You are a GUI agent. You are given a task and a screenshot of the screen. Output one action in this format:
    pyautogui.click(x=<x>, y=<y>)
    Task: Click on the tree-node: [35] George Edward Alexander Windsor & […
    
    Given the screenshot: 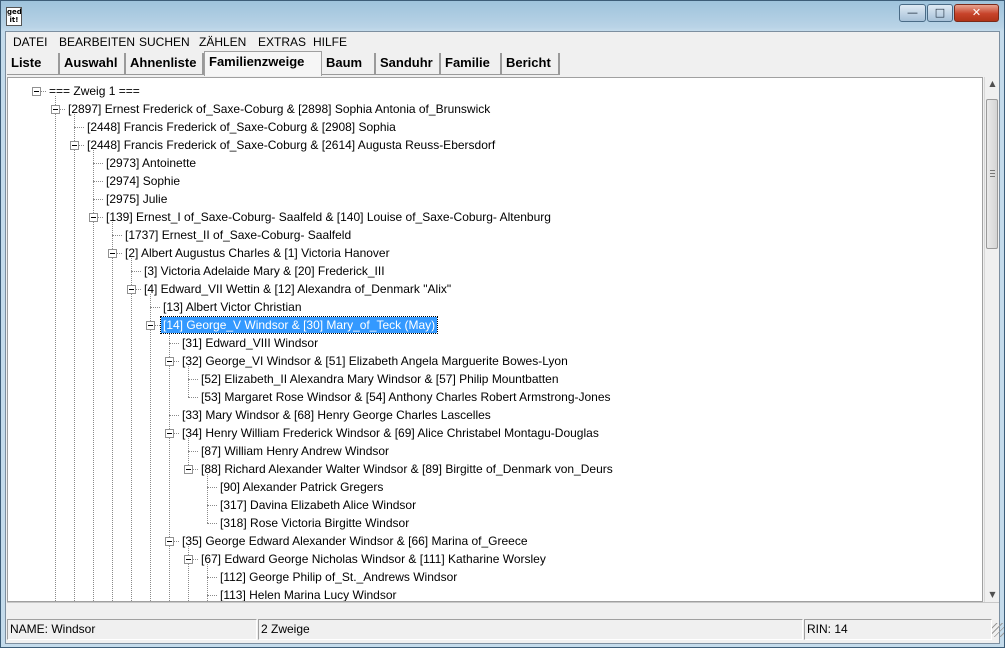 What is the action you would take?
    pyautogui.click(x=355, y=541)
    